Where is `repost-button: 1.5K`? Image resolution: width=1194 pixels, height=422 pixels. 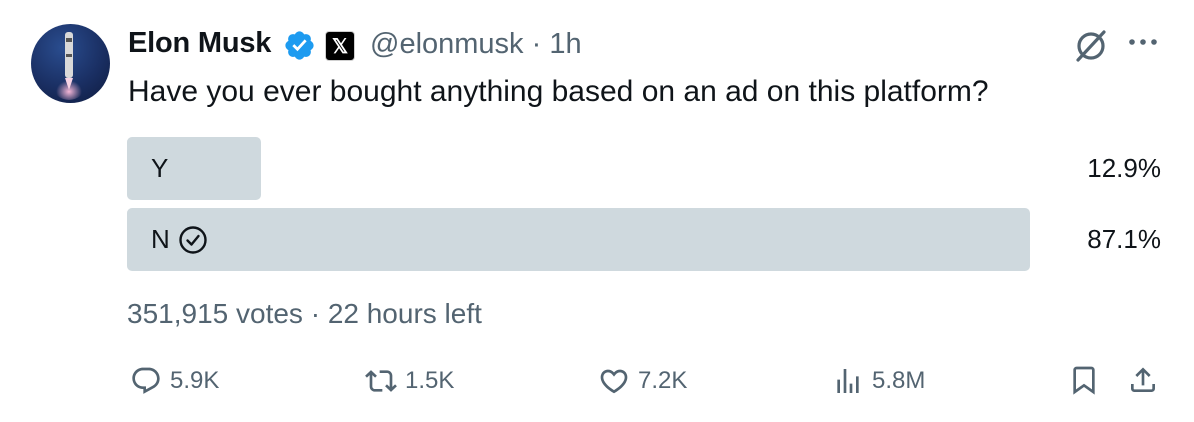 repost-button: 1.5K is located at coordinates (409, 381).